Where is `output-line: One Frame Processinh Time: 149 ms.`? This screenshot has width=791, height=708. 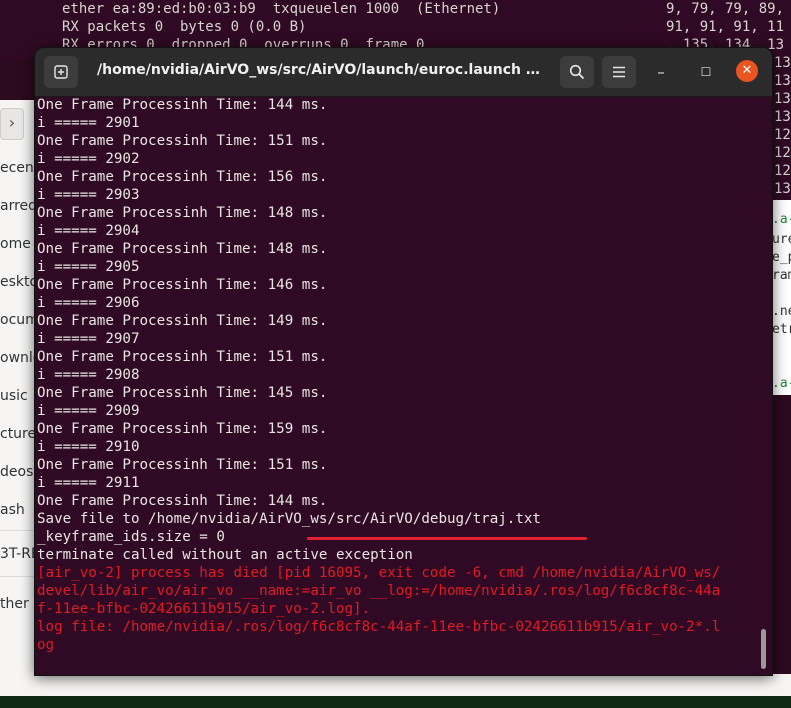 output-line: One Frame Processinh Time: 149 ms. is located at coordinates (182, 321).